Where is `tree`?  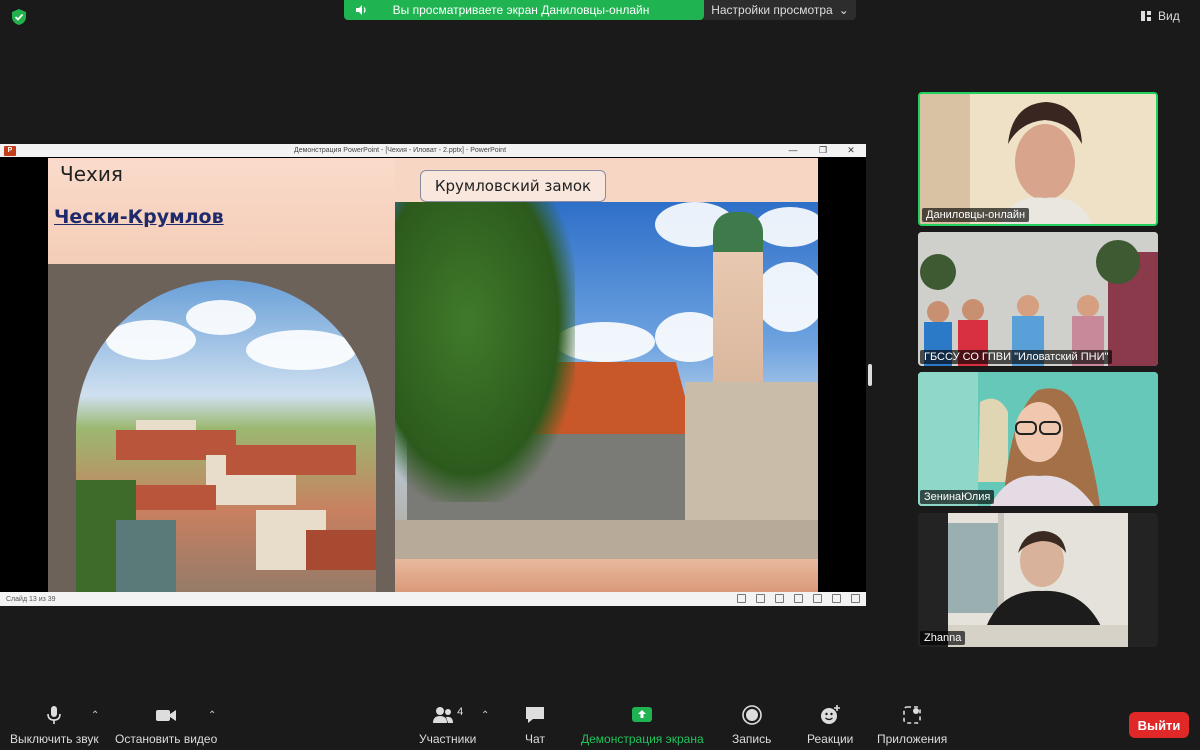 tree is located at coordinates (485, 352).